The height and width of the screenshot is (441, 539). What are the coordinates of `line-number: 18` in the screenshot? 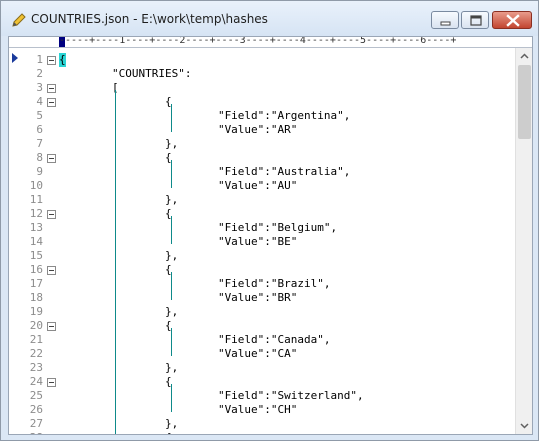 It's located at (36, 297).